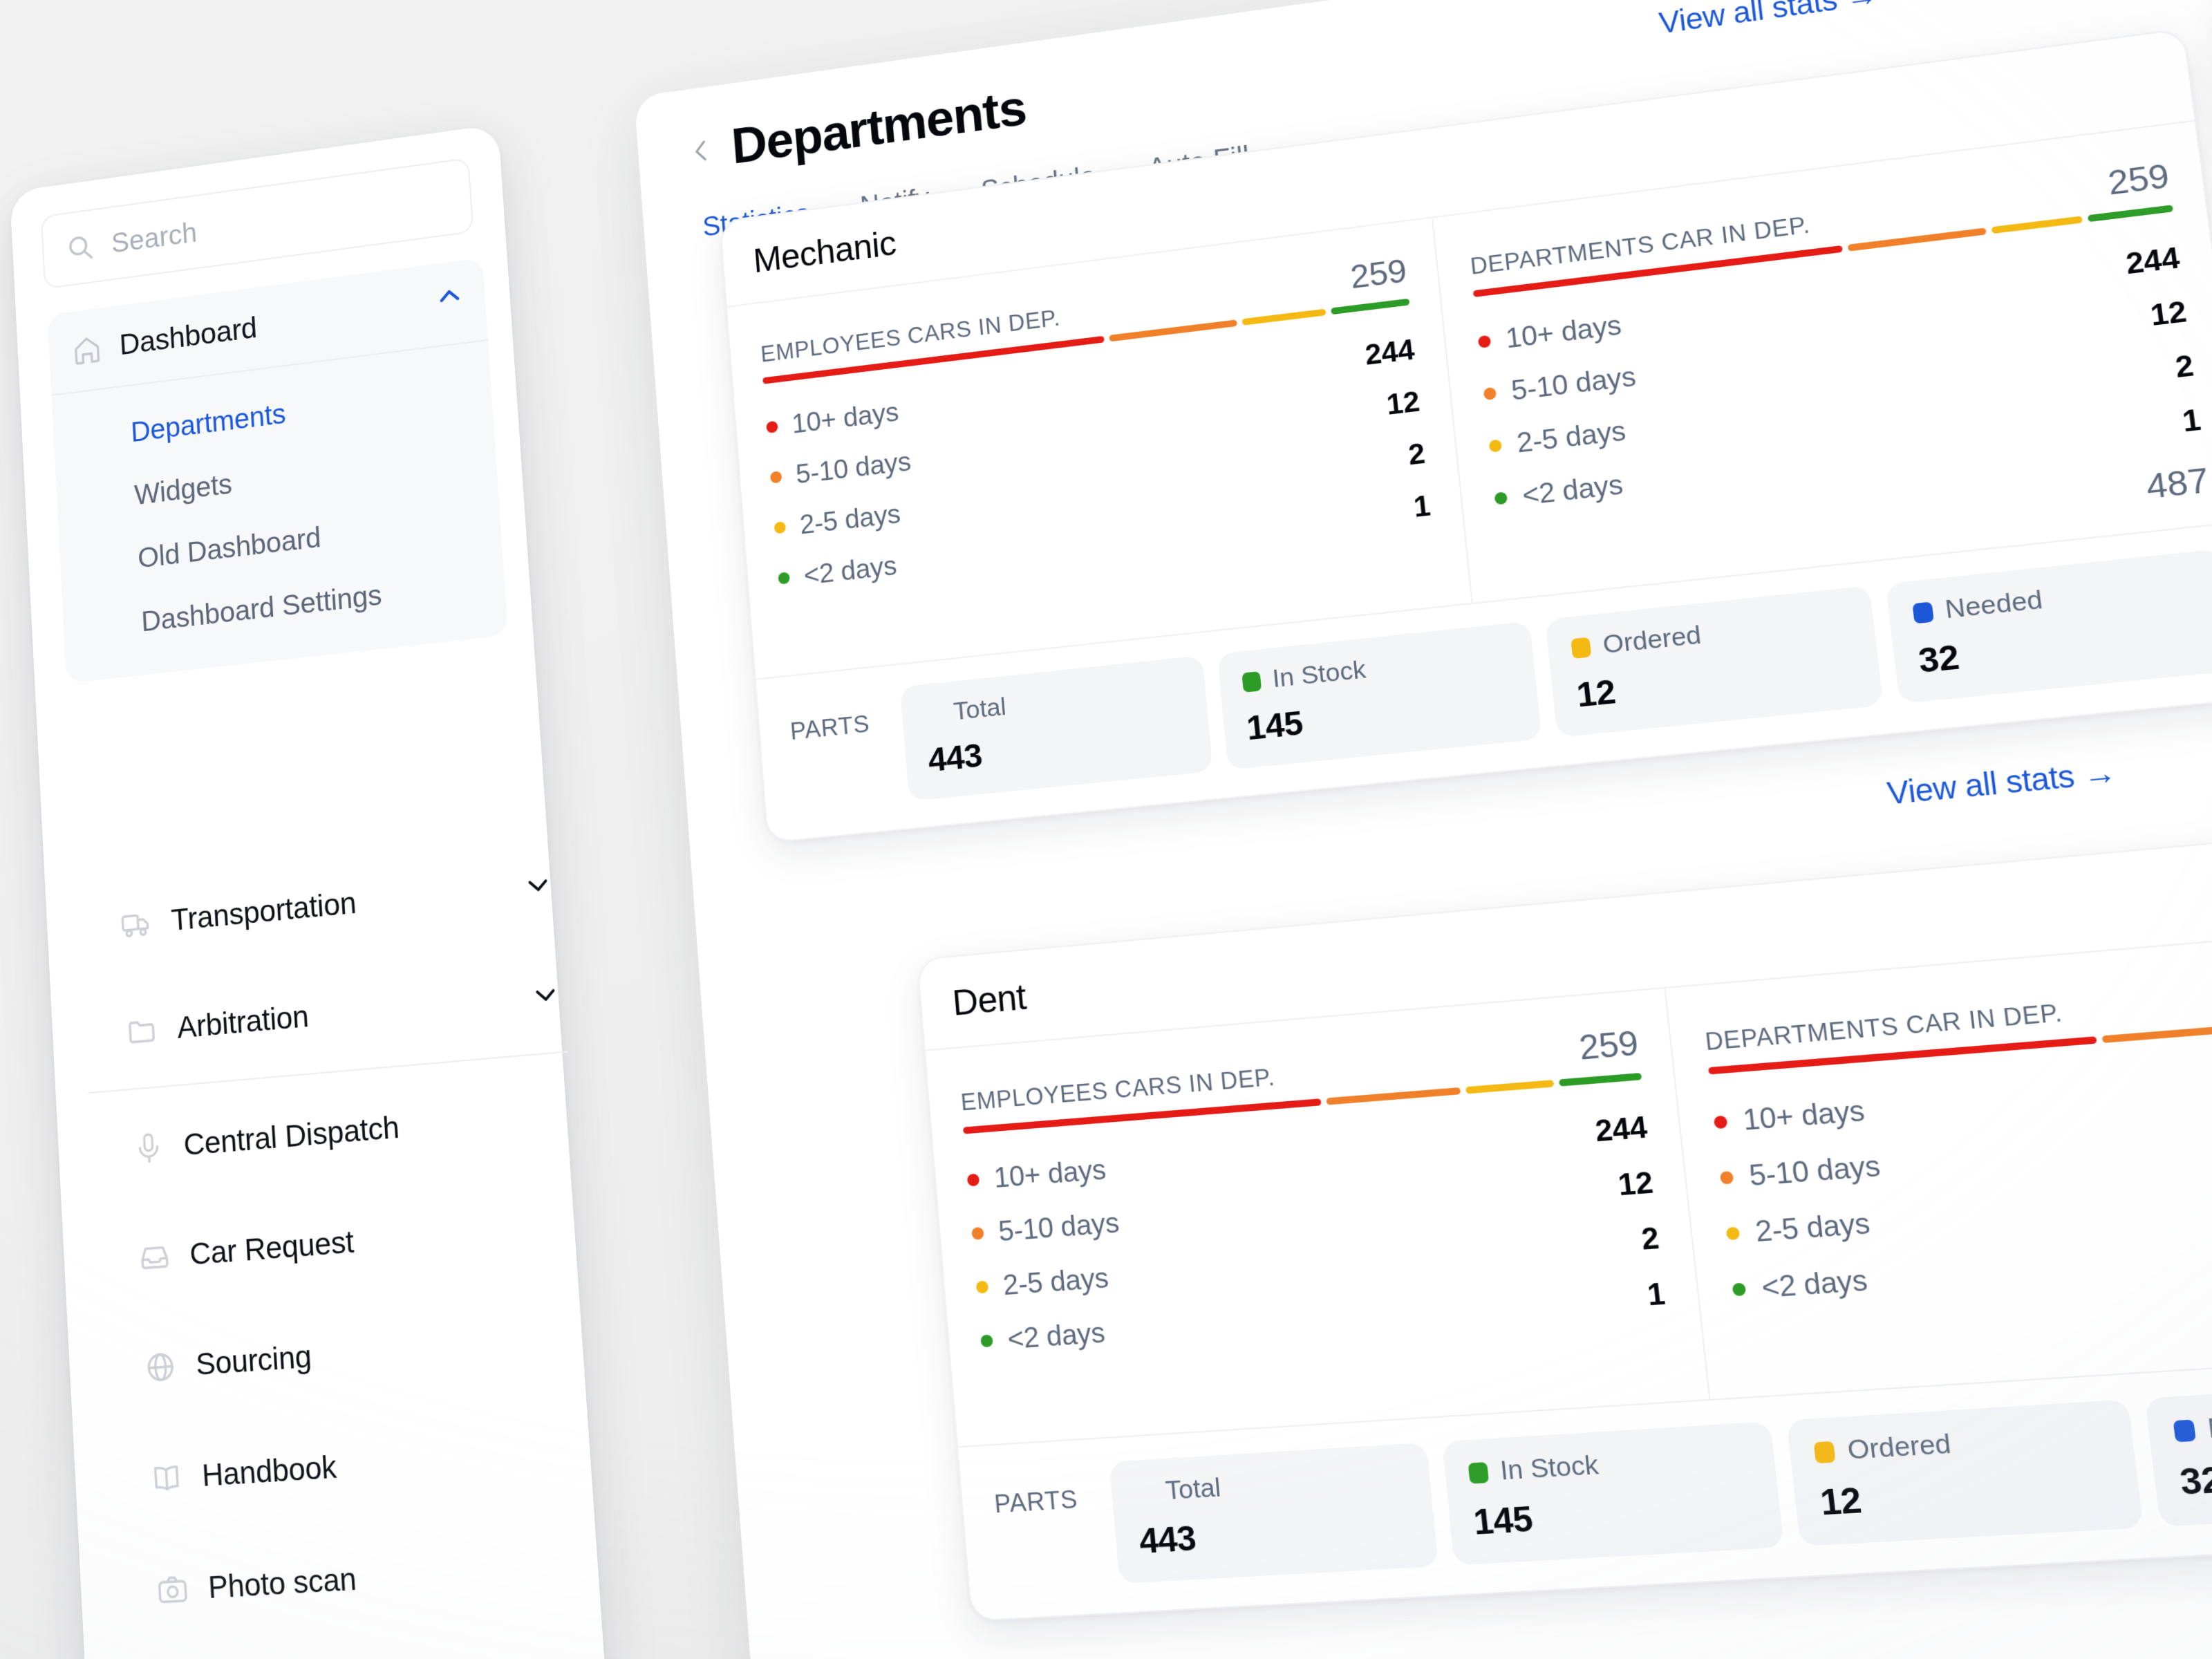 The width and height of the screenshot is (2212, 1659). What do you see at coordinates (188, 336) in the screenshot?
I see `sidebar-item-label: Dashboard` at bounding box center [188, 336].